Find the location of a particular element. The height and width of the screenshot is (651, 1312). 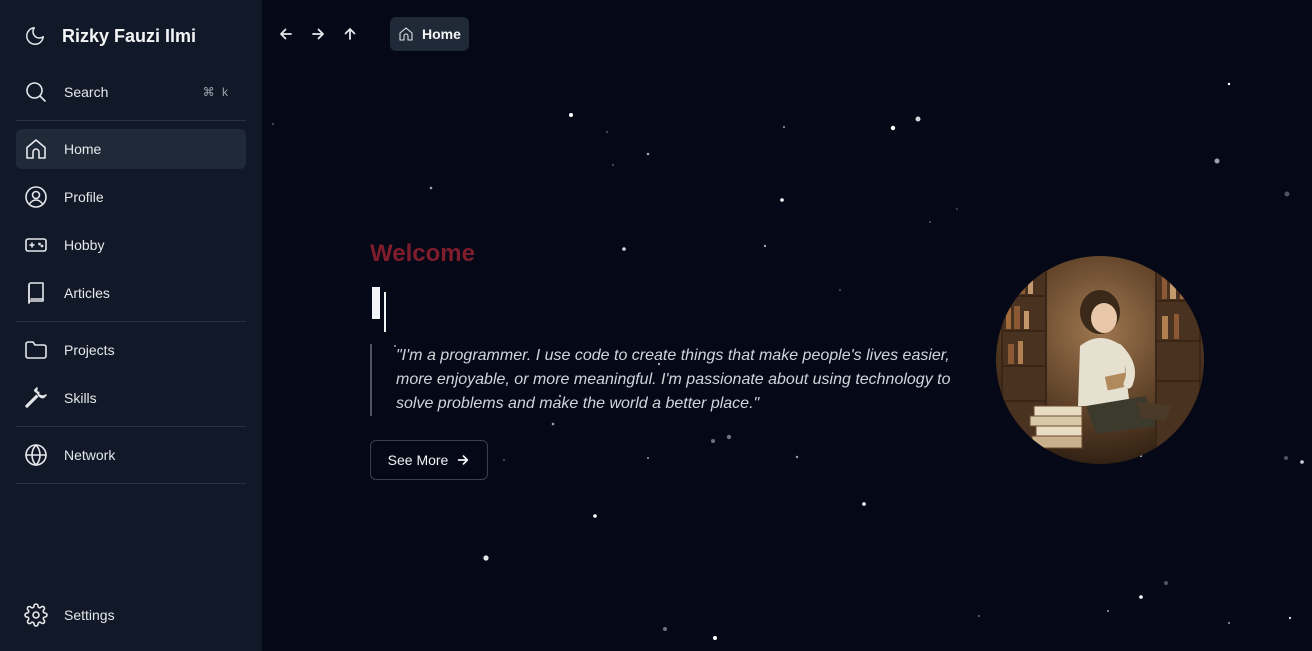

wrench-icon is located at coordinates (36, 398).